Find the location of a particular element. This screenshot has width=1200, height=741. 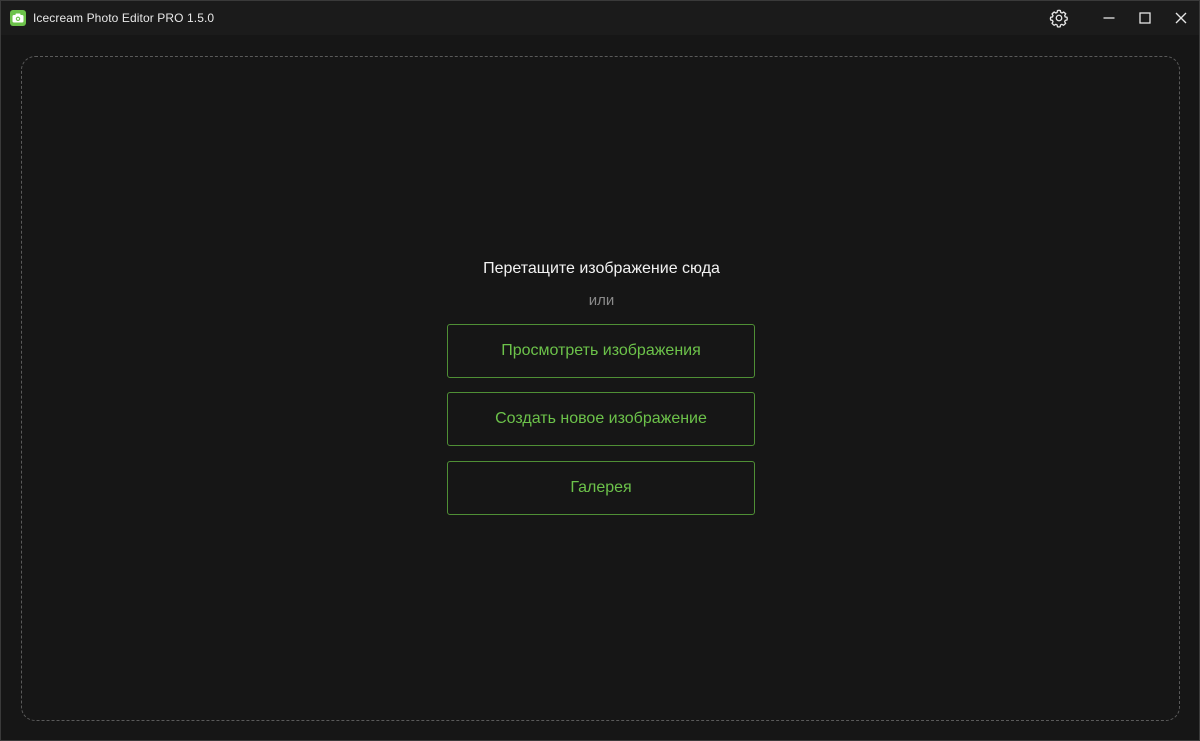

maximize-button is located at coordinates (1145, 18).